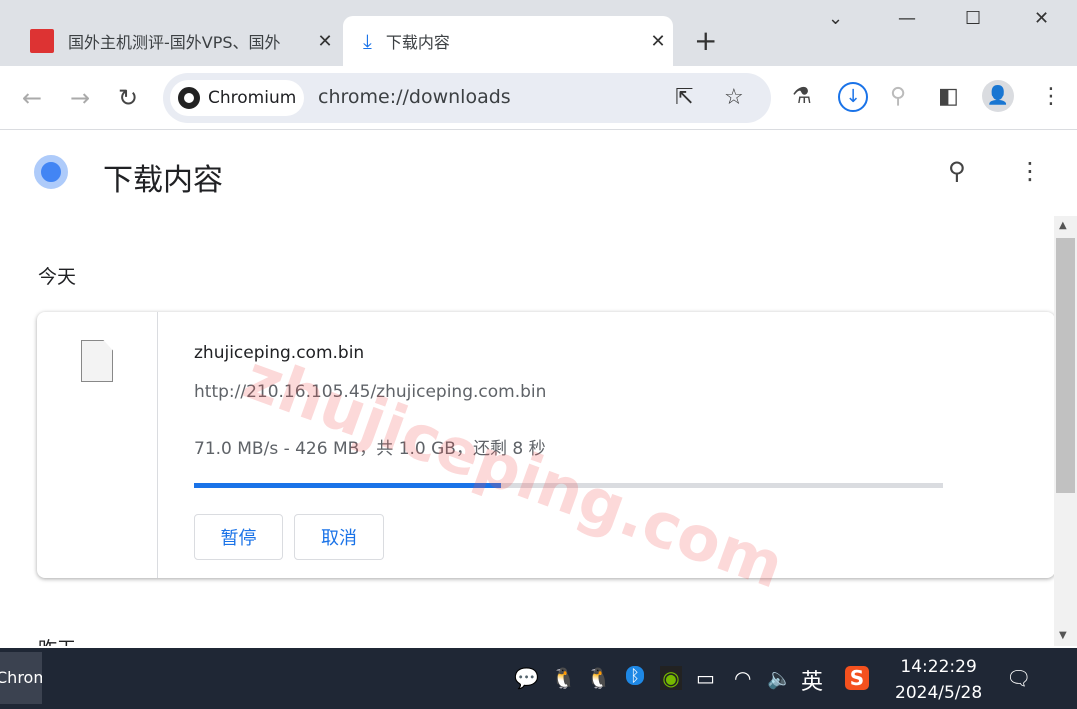 The image size is (1077, 709). I want to click on tab-strip: 国外主机测评-国外VPS、国外 ✕ ⤓ 下载内容 ✕ + ⌄ — ☐ ✕, so click(538, 33).